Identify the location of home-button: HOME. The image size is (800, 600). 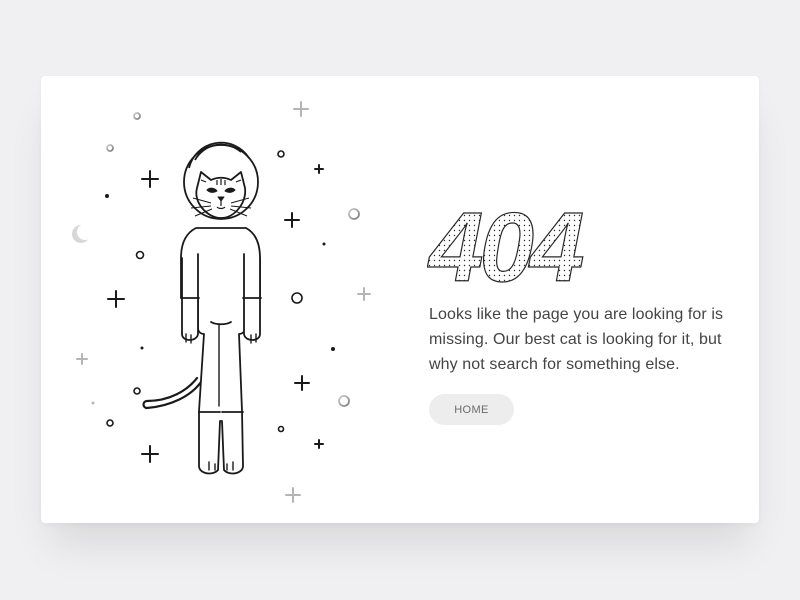
(471, 409).